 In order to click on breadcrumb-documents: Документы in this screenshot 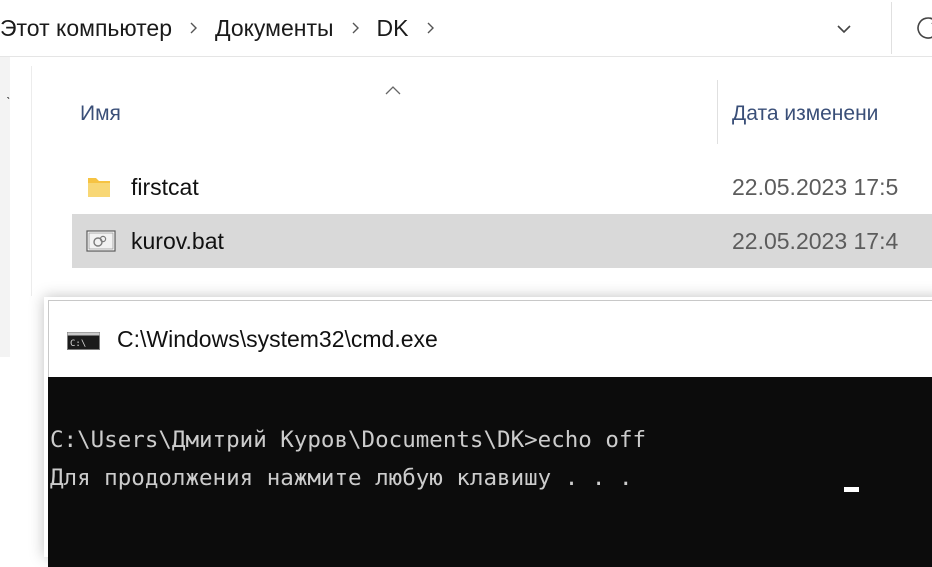, I will do `click(274, 28)`.